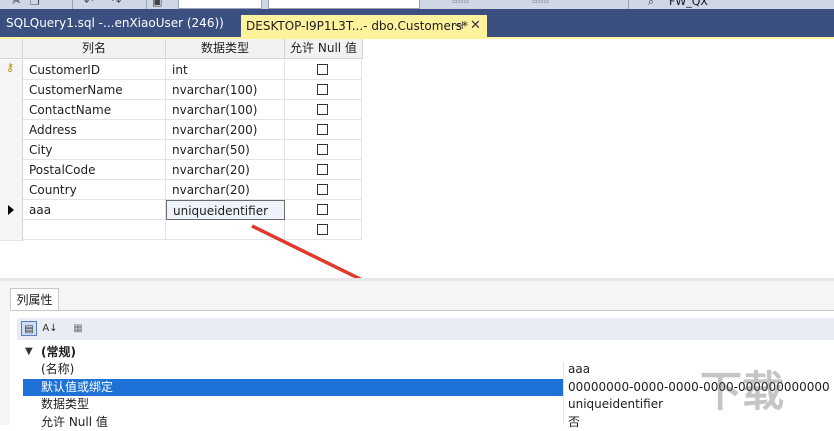 This screenshot has height=431, width=834. I want to click on column-name-cell: ContactName, so click(94, 110).